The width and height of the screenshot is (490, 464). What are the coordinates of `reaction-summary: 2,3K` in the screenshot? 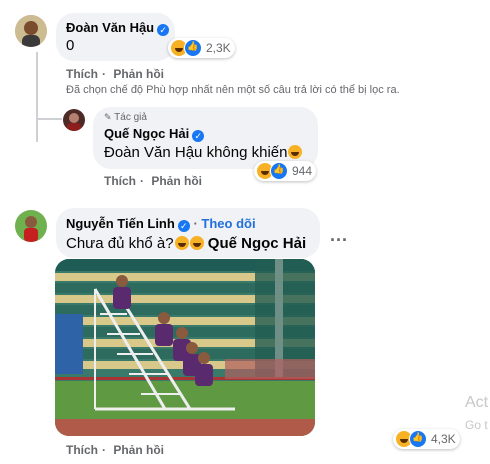 It's located at (201, 48).